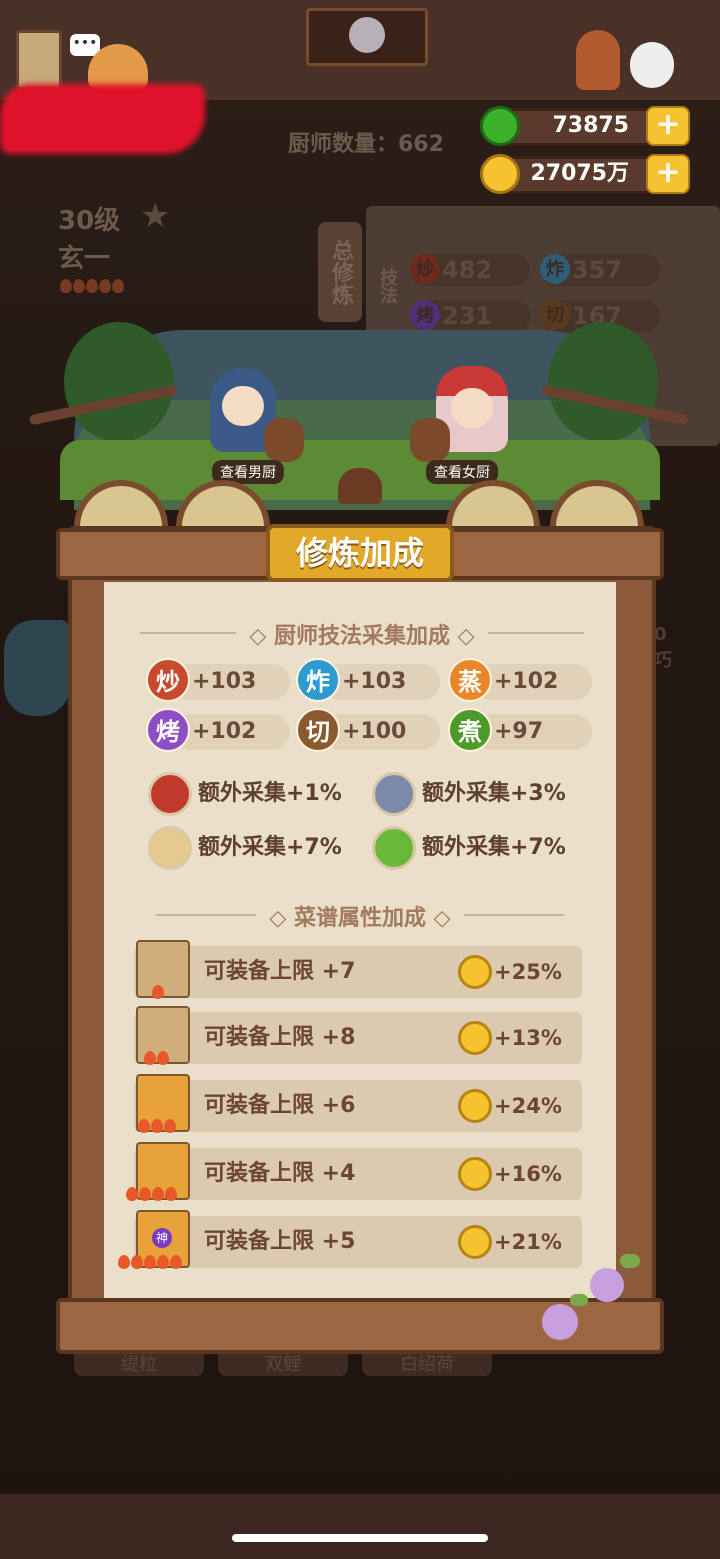  What do you see at coordinates (425, 269) in the screenshot?
I see `stir-fry-icon: 炒` at bounding box center [425, 269].